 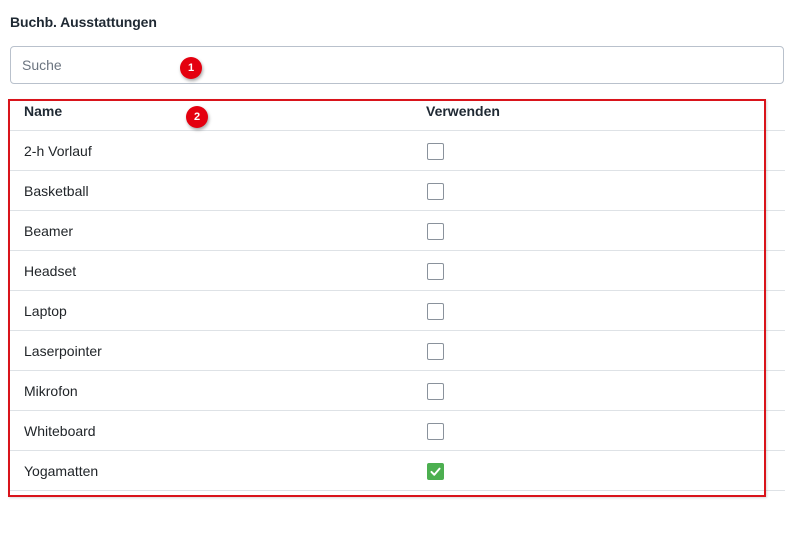 I want to click on section-title: Buchb. Ausstattungen, so click(x=83, y=22).